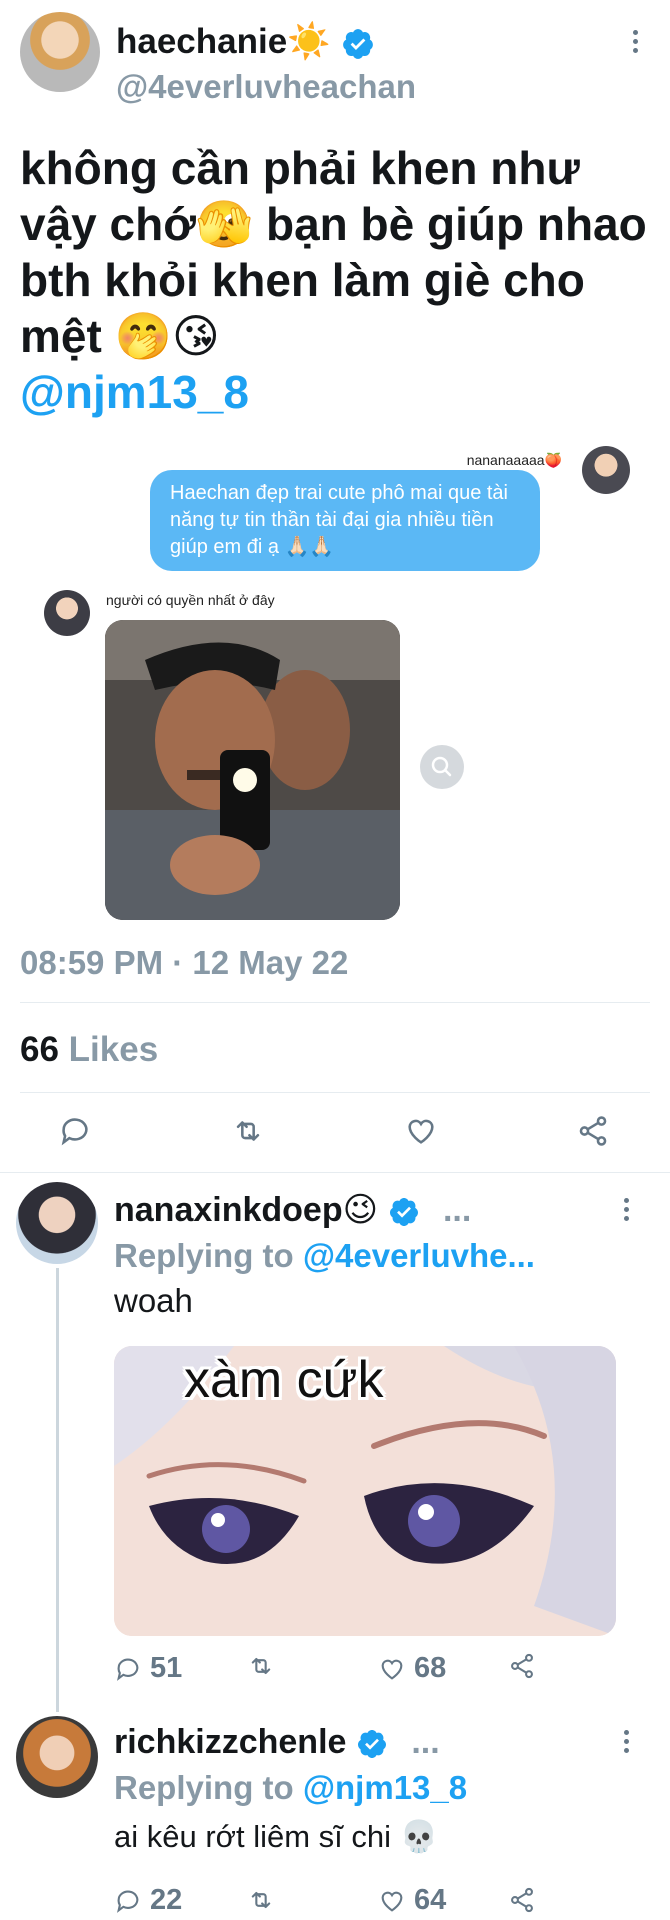 Image resolution: width=670 pixels, height=1920 pixels. I want to click on author-handle: @4everluvheachan, so click(266, 87).